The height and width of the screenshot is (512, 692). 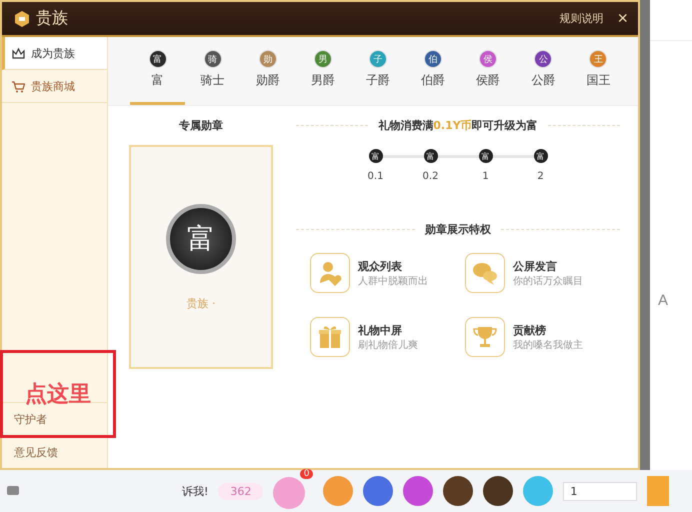 I want to click on sidebar-item: 贵族商城, so click(x=54, y=86).